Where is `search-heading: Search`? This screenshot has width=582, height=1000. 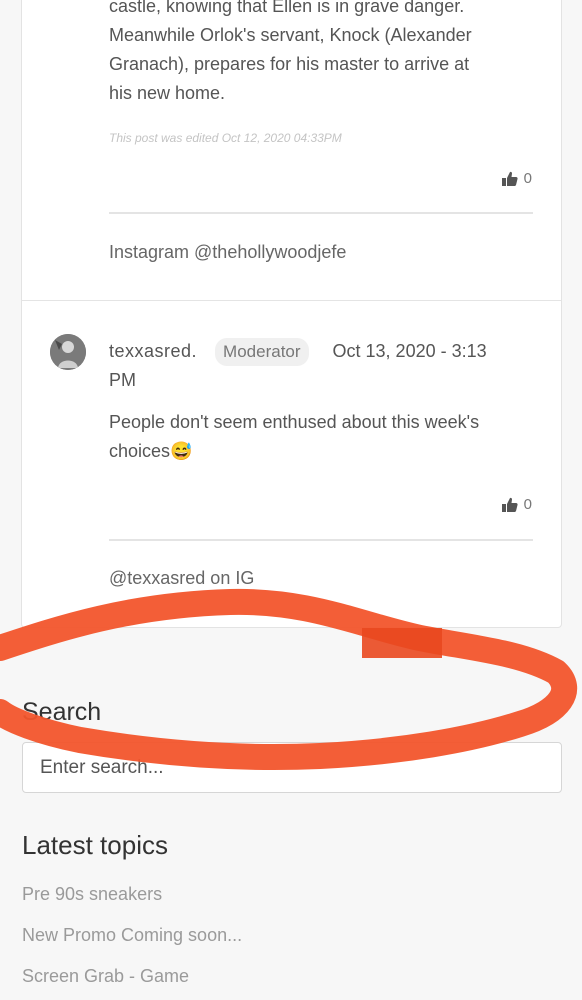
search-heading: Search is located at coordinates (62, 712).